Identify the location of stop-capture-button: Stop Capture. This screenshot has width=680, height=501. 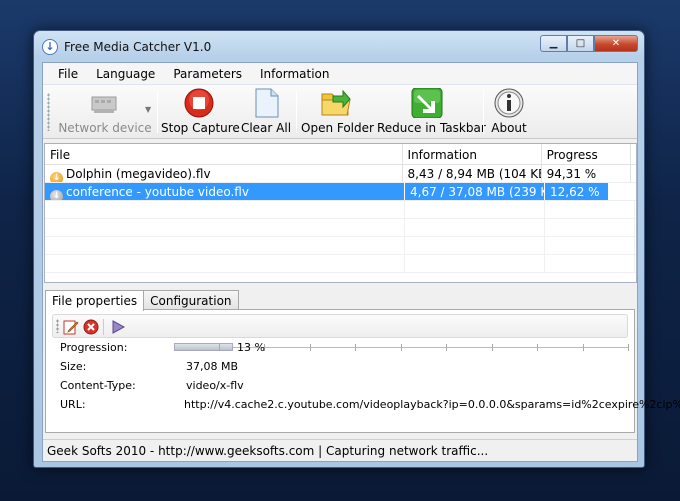
(200, 112).